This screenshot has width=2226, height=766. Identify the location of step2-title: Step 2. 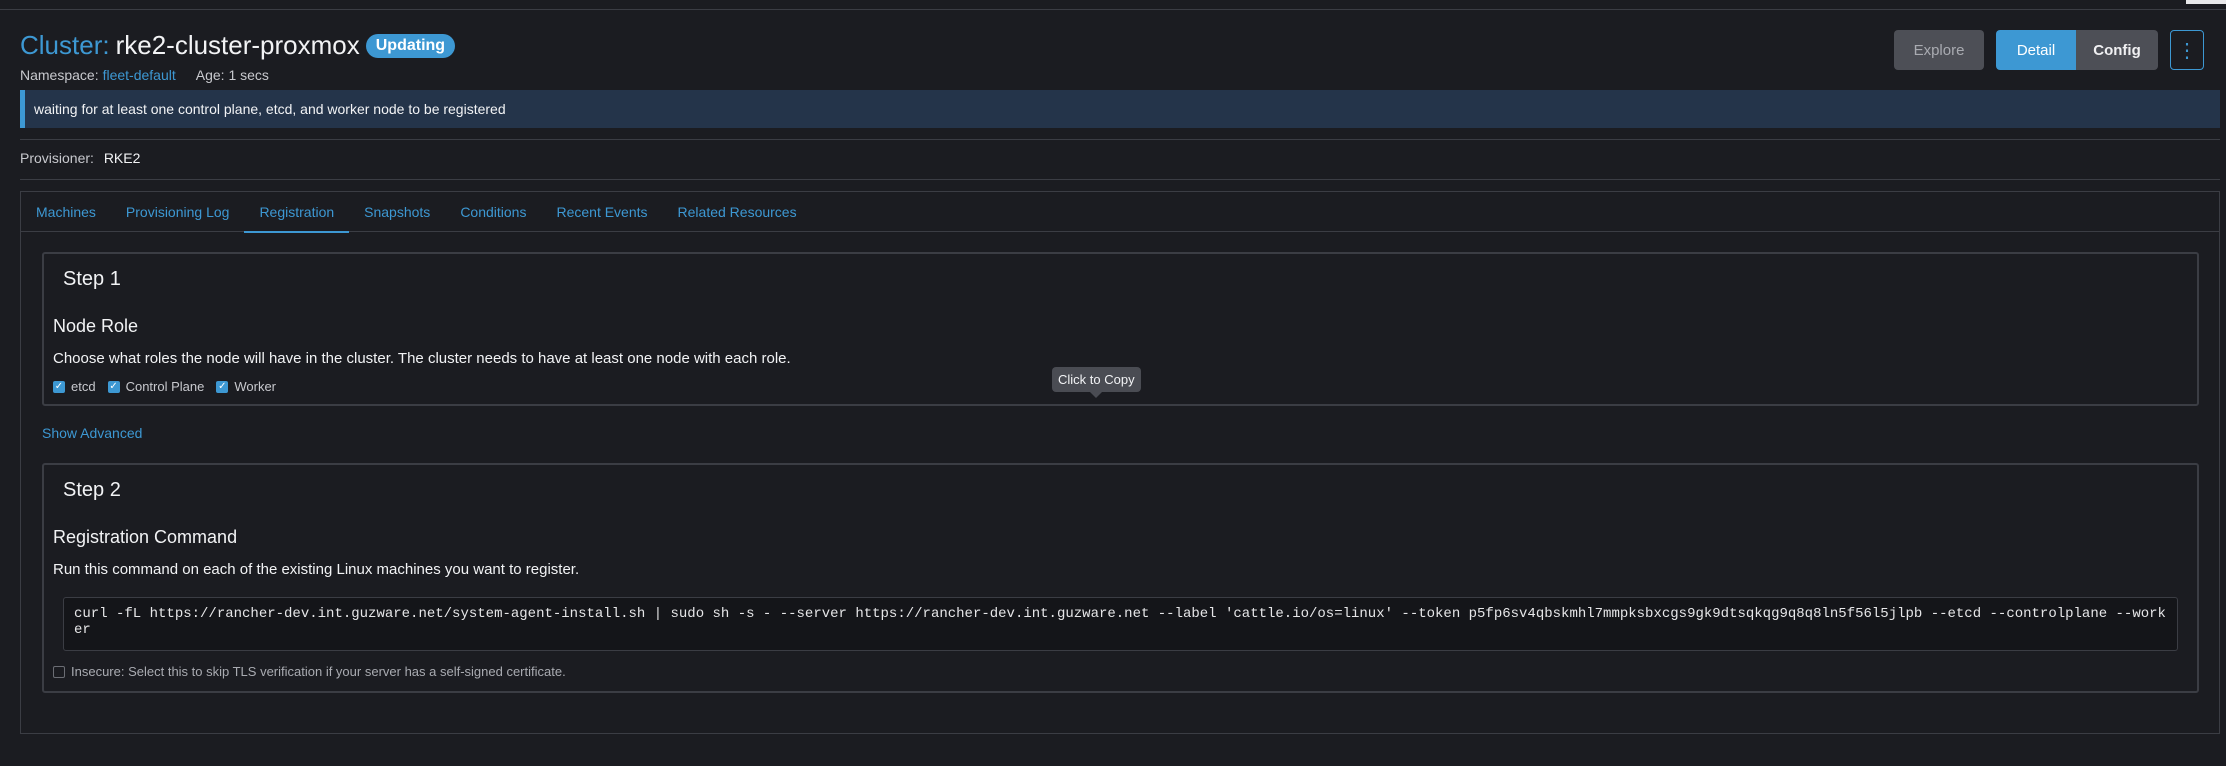
(92, 490).